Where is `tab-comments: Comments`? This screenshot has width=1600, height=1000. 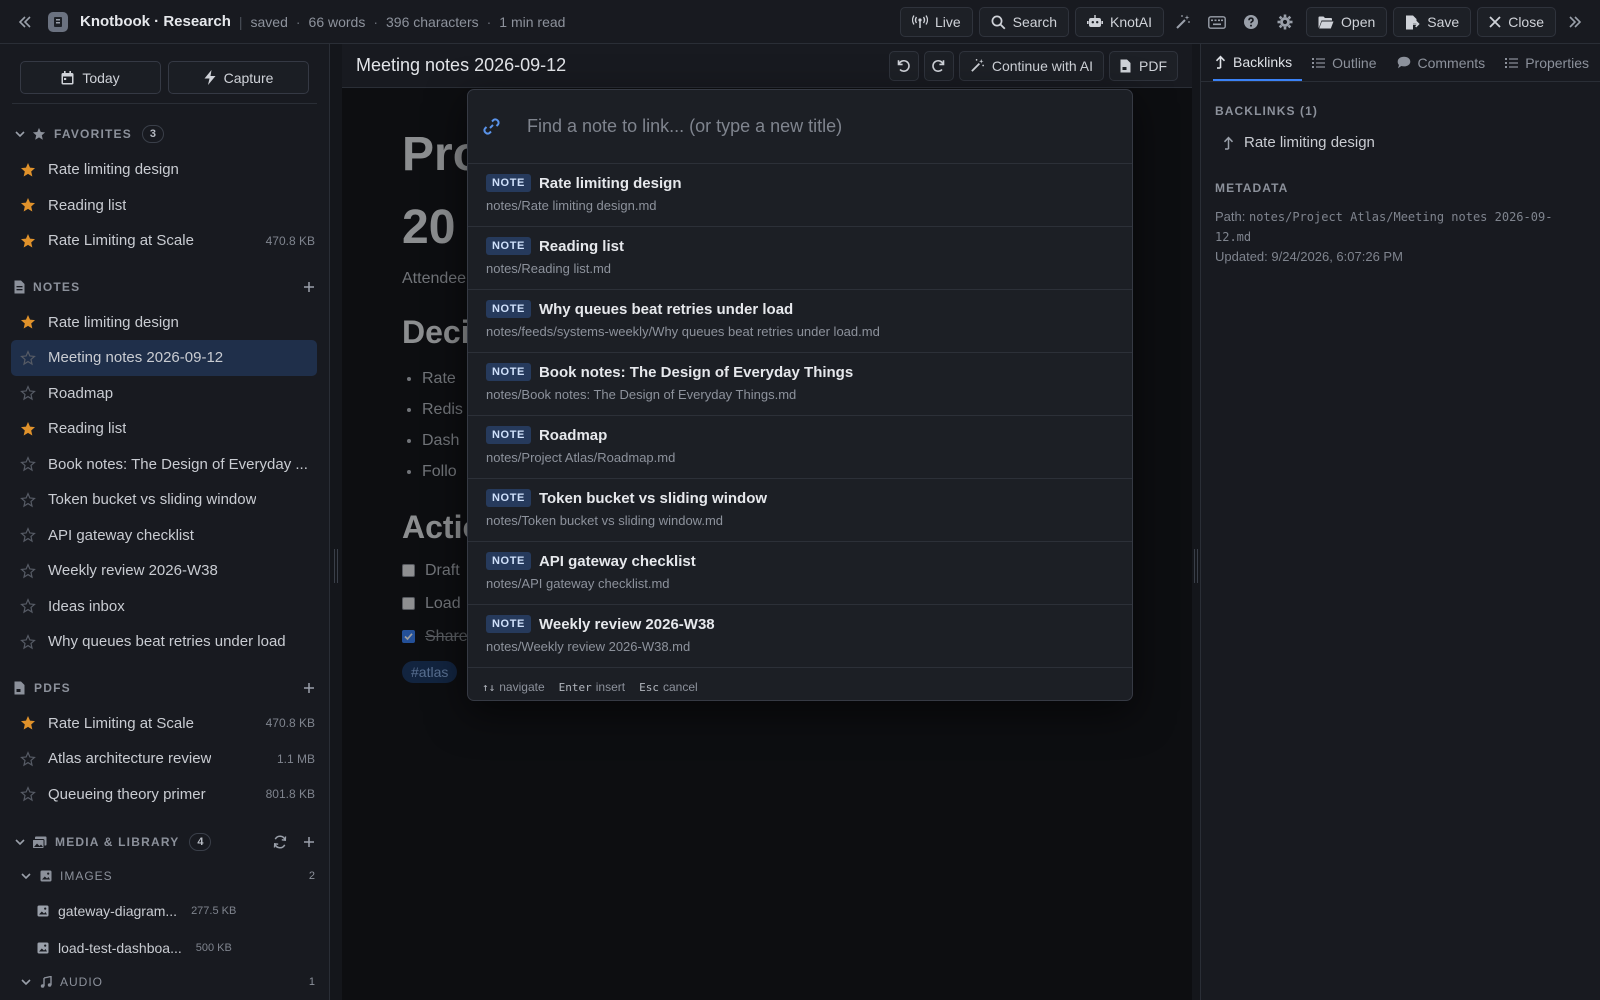
tab-comments: Comments is located at coordinates (1445, 62).